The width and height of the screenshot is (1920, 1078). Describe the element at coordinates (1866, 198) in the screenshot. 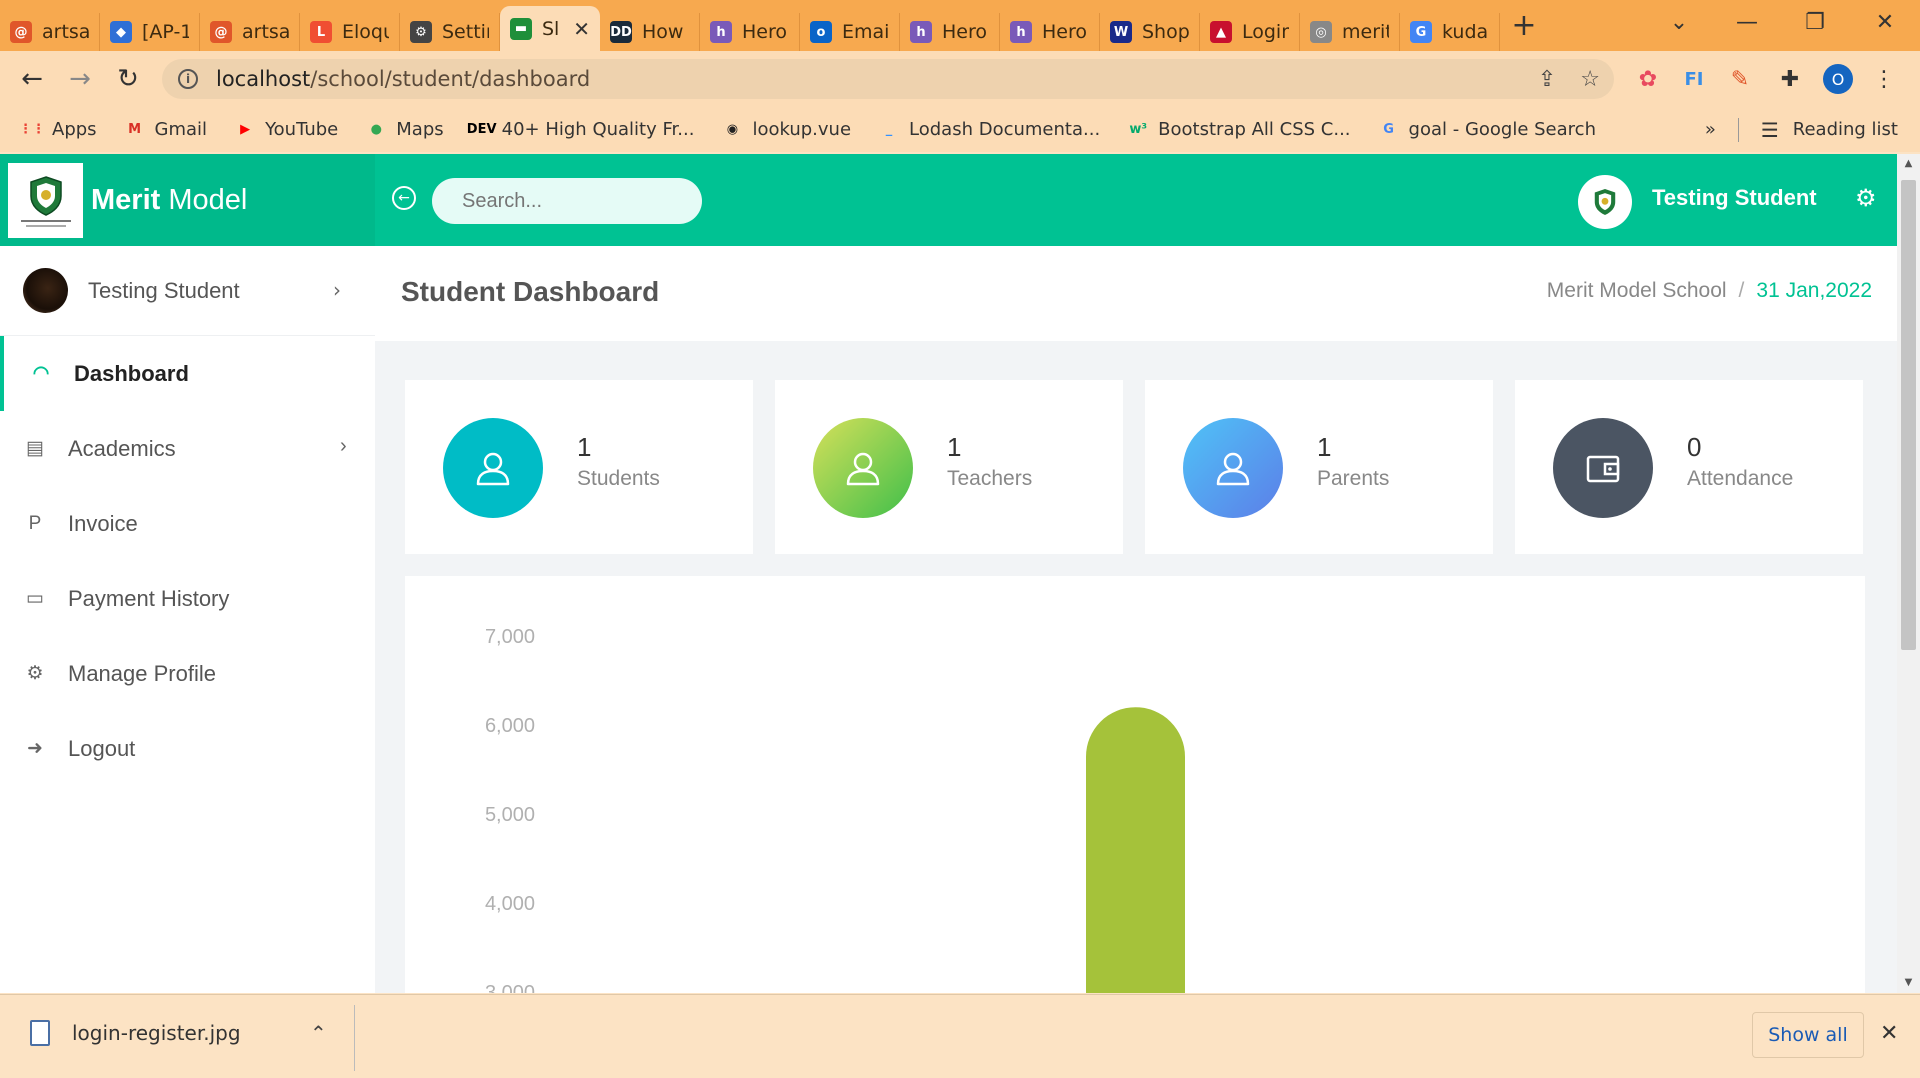

I see `settings-gear-icon: ⚙` at that location.